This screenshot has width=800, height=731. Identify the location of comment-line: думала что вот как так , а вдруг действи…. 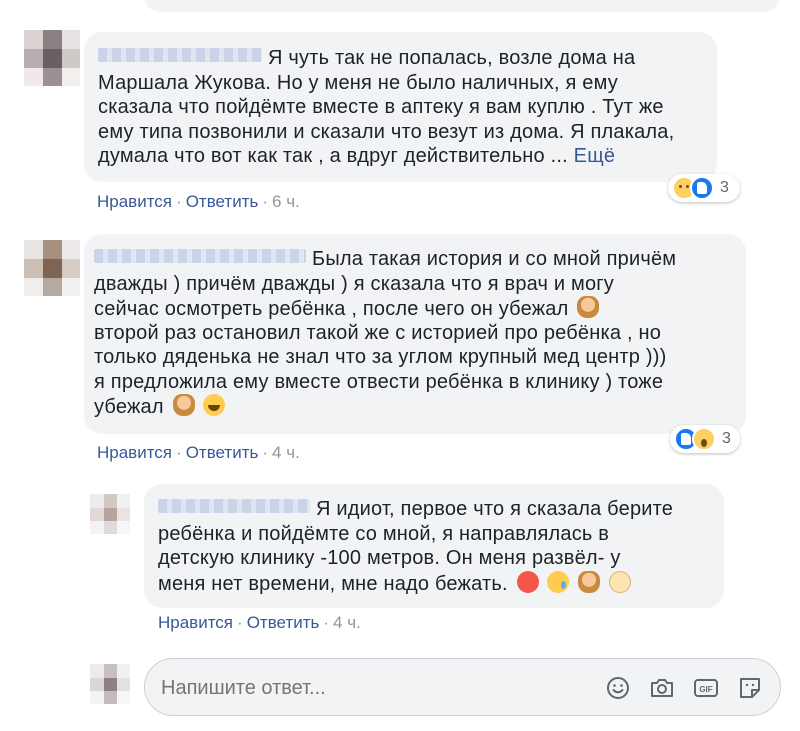
(407, 156).